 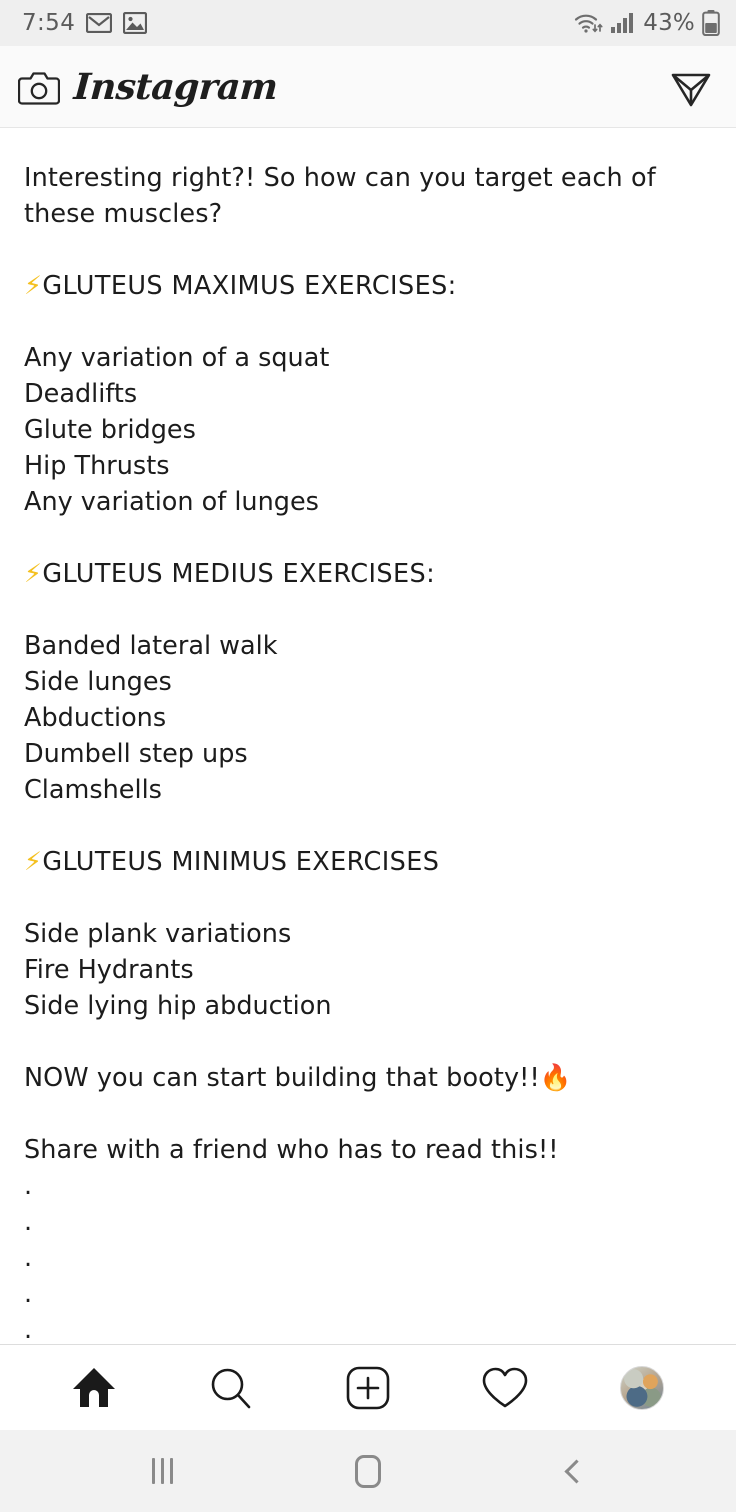 I want to click on section-heading-text: GLUTEUS MINIMUS EXERCISES, so click(x=241, y=862).